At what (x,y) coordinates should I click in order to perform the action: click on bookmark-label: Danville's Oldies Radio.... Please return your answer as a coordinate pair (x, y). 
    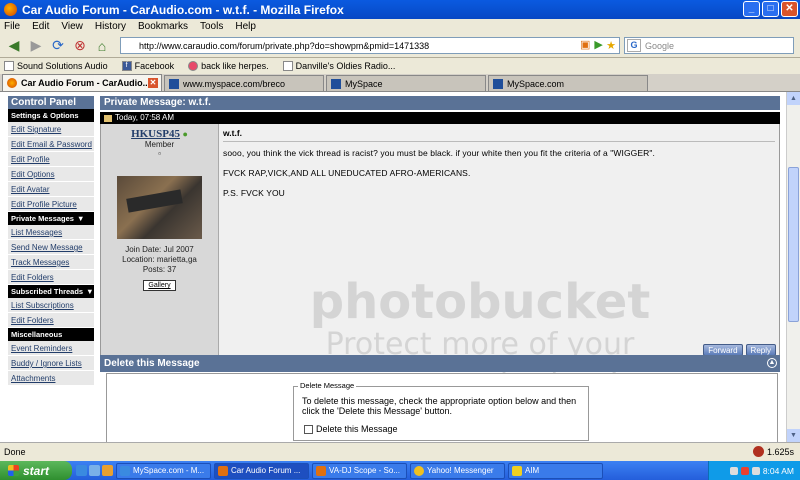
    Looking at the image, I should click on (345, 66).